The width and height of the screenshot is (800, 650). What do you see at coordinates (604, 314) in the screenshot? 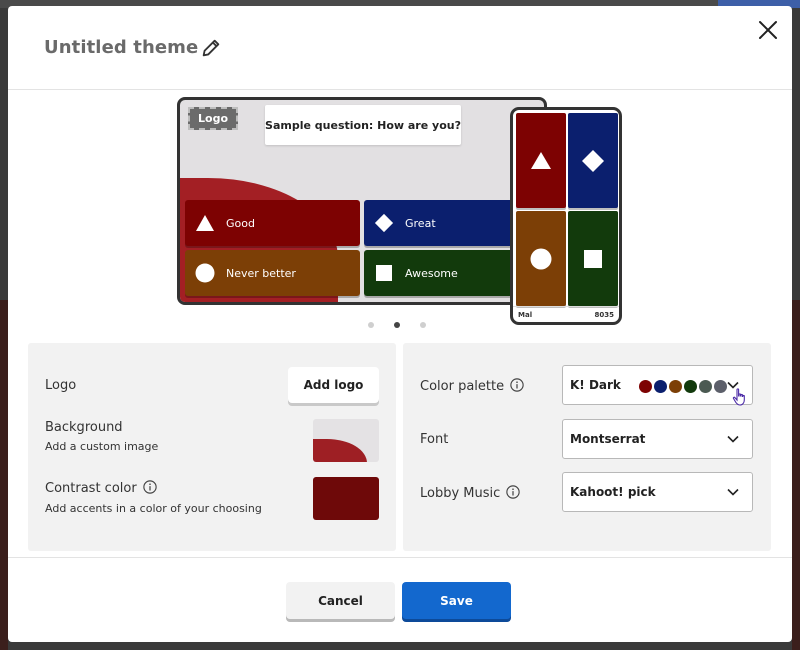
I see `player-score: 8035` at bounding box center [604, 314].